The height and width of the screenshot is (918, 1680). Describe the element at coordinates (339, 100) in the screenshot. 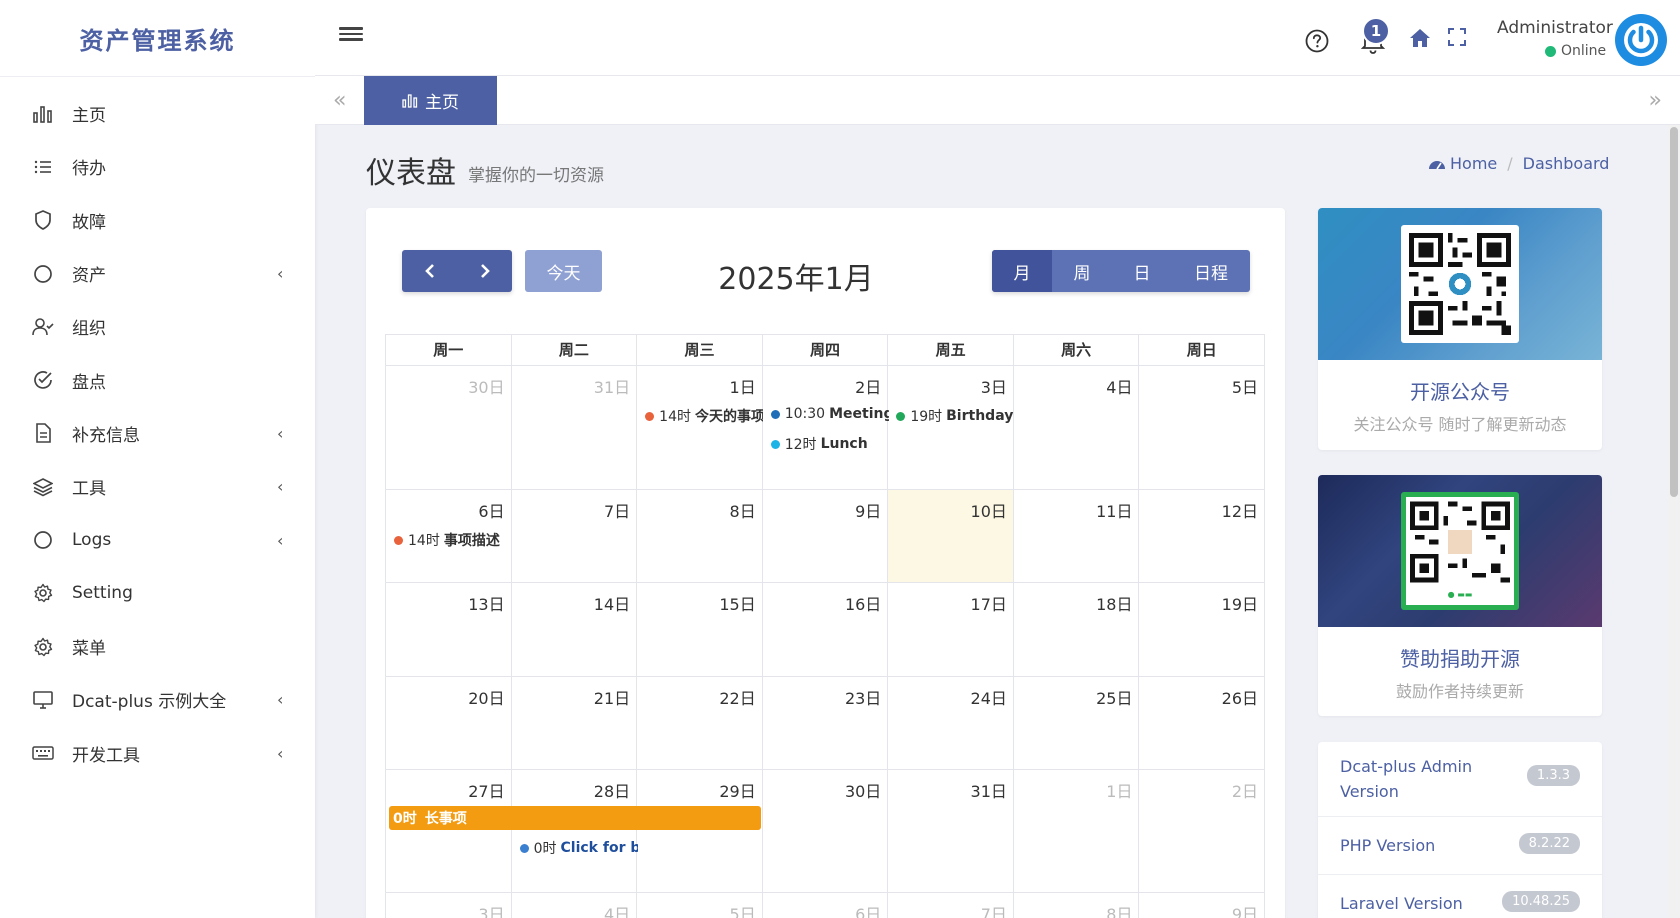

I see `tab-scroll-left-icon: «` at that location.